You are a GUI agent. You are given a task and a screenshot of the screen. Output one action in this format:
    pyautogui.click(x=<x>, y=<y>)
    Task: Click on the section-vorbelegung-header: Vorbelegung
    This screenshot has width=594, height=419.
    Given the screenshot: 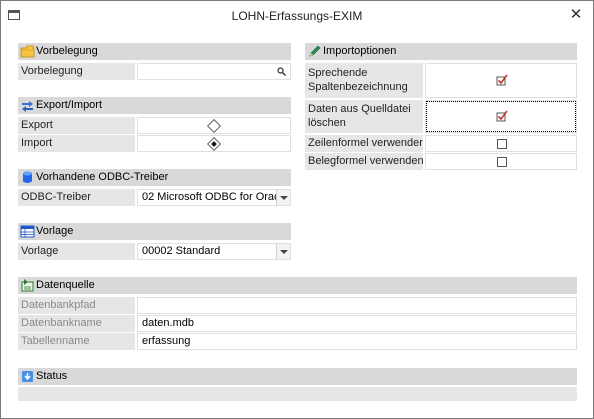 What is the action you would take?
    pyautogui.click(x=154, y=51)
    